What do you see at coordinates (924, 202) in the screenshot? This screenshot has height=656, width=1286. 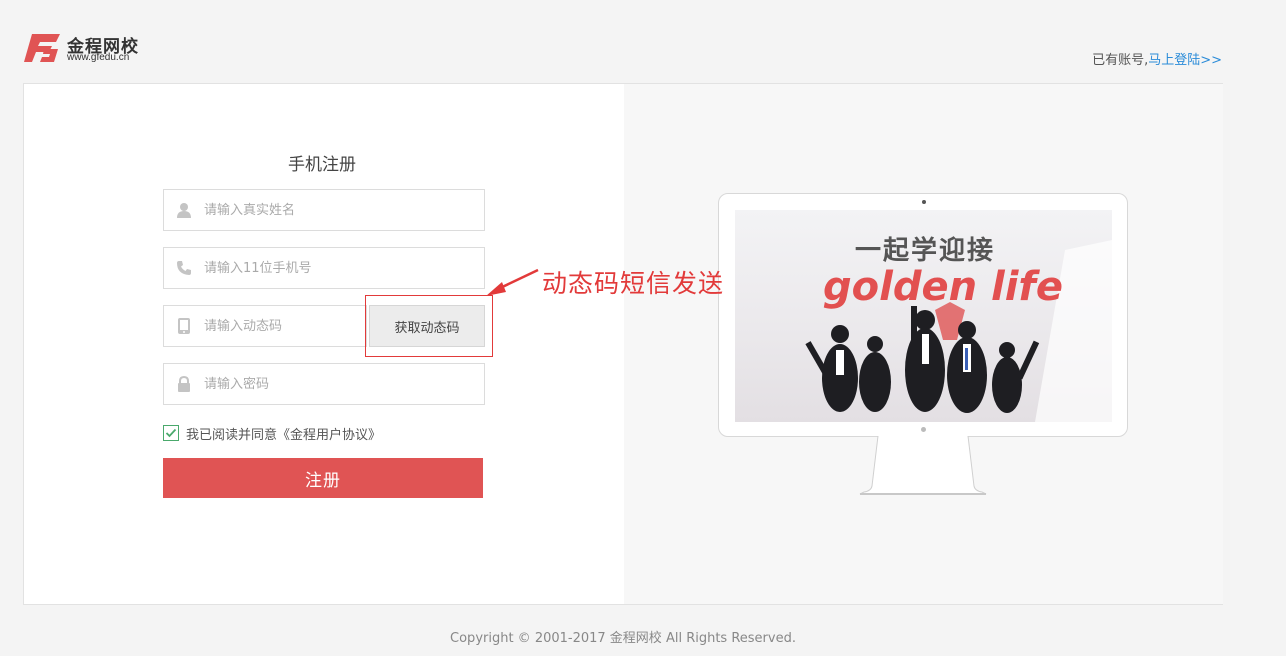 I see `camera-dot` at bounding box center [924, 202].